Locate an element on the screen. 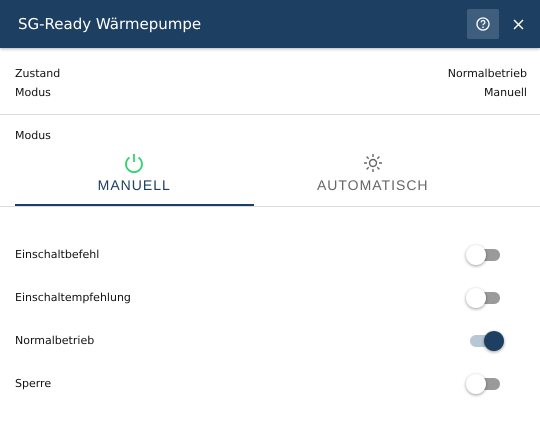 The image size is (540, 424). switch-label: Normalbetrieb is located at coordinates (54, 340).